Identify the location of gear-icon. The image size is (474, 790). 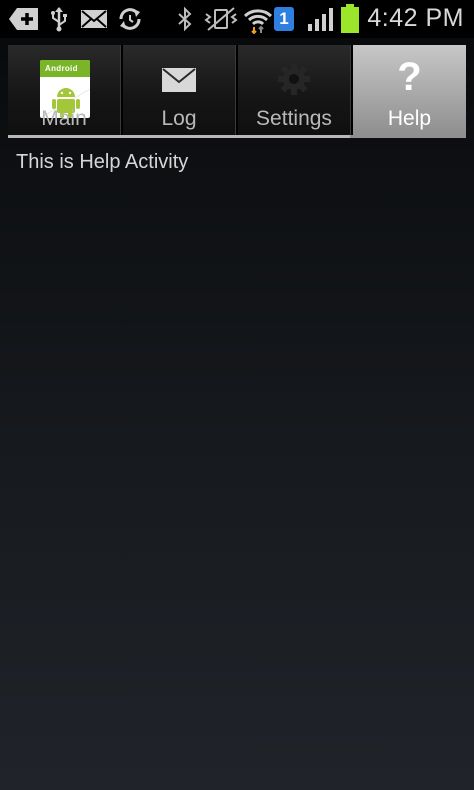
(294, 81).